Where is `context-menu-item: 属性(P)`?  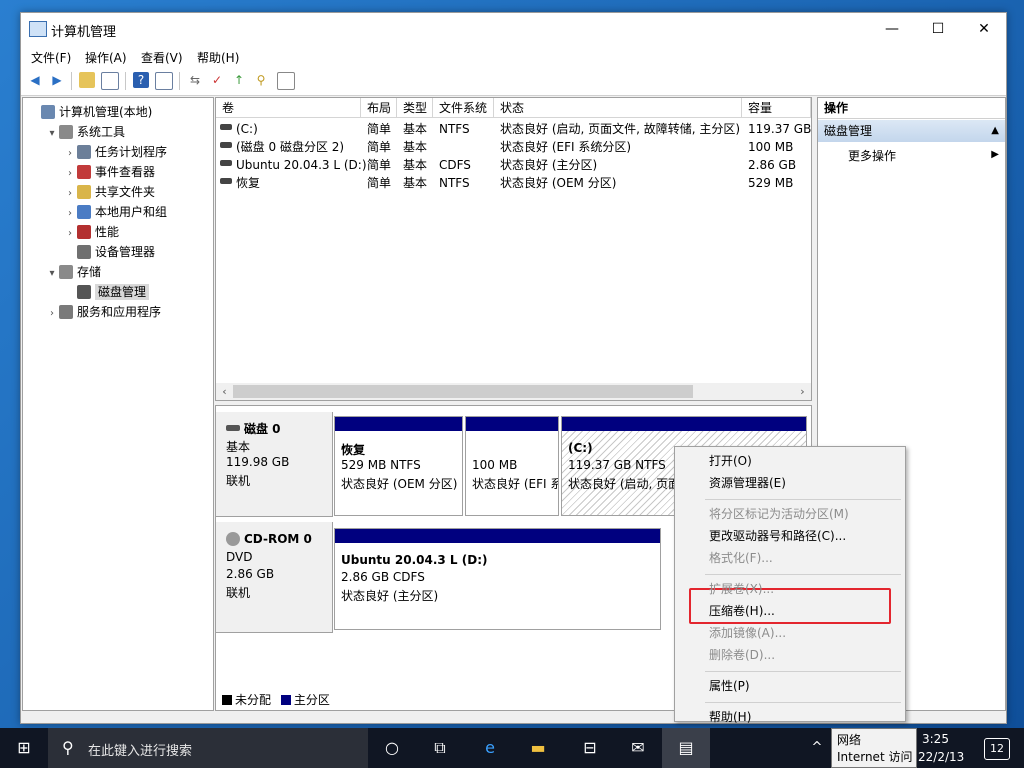
context-menu-item: 属性(P) is located at coordinates (729, 686).